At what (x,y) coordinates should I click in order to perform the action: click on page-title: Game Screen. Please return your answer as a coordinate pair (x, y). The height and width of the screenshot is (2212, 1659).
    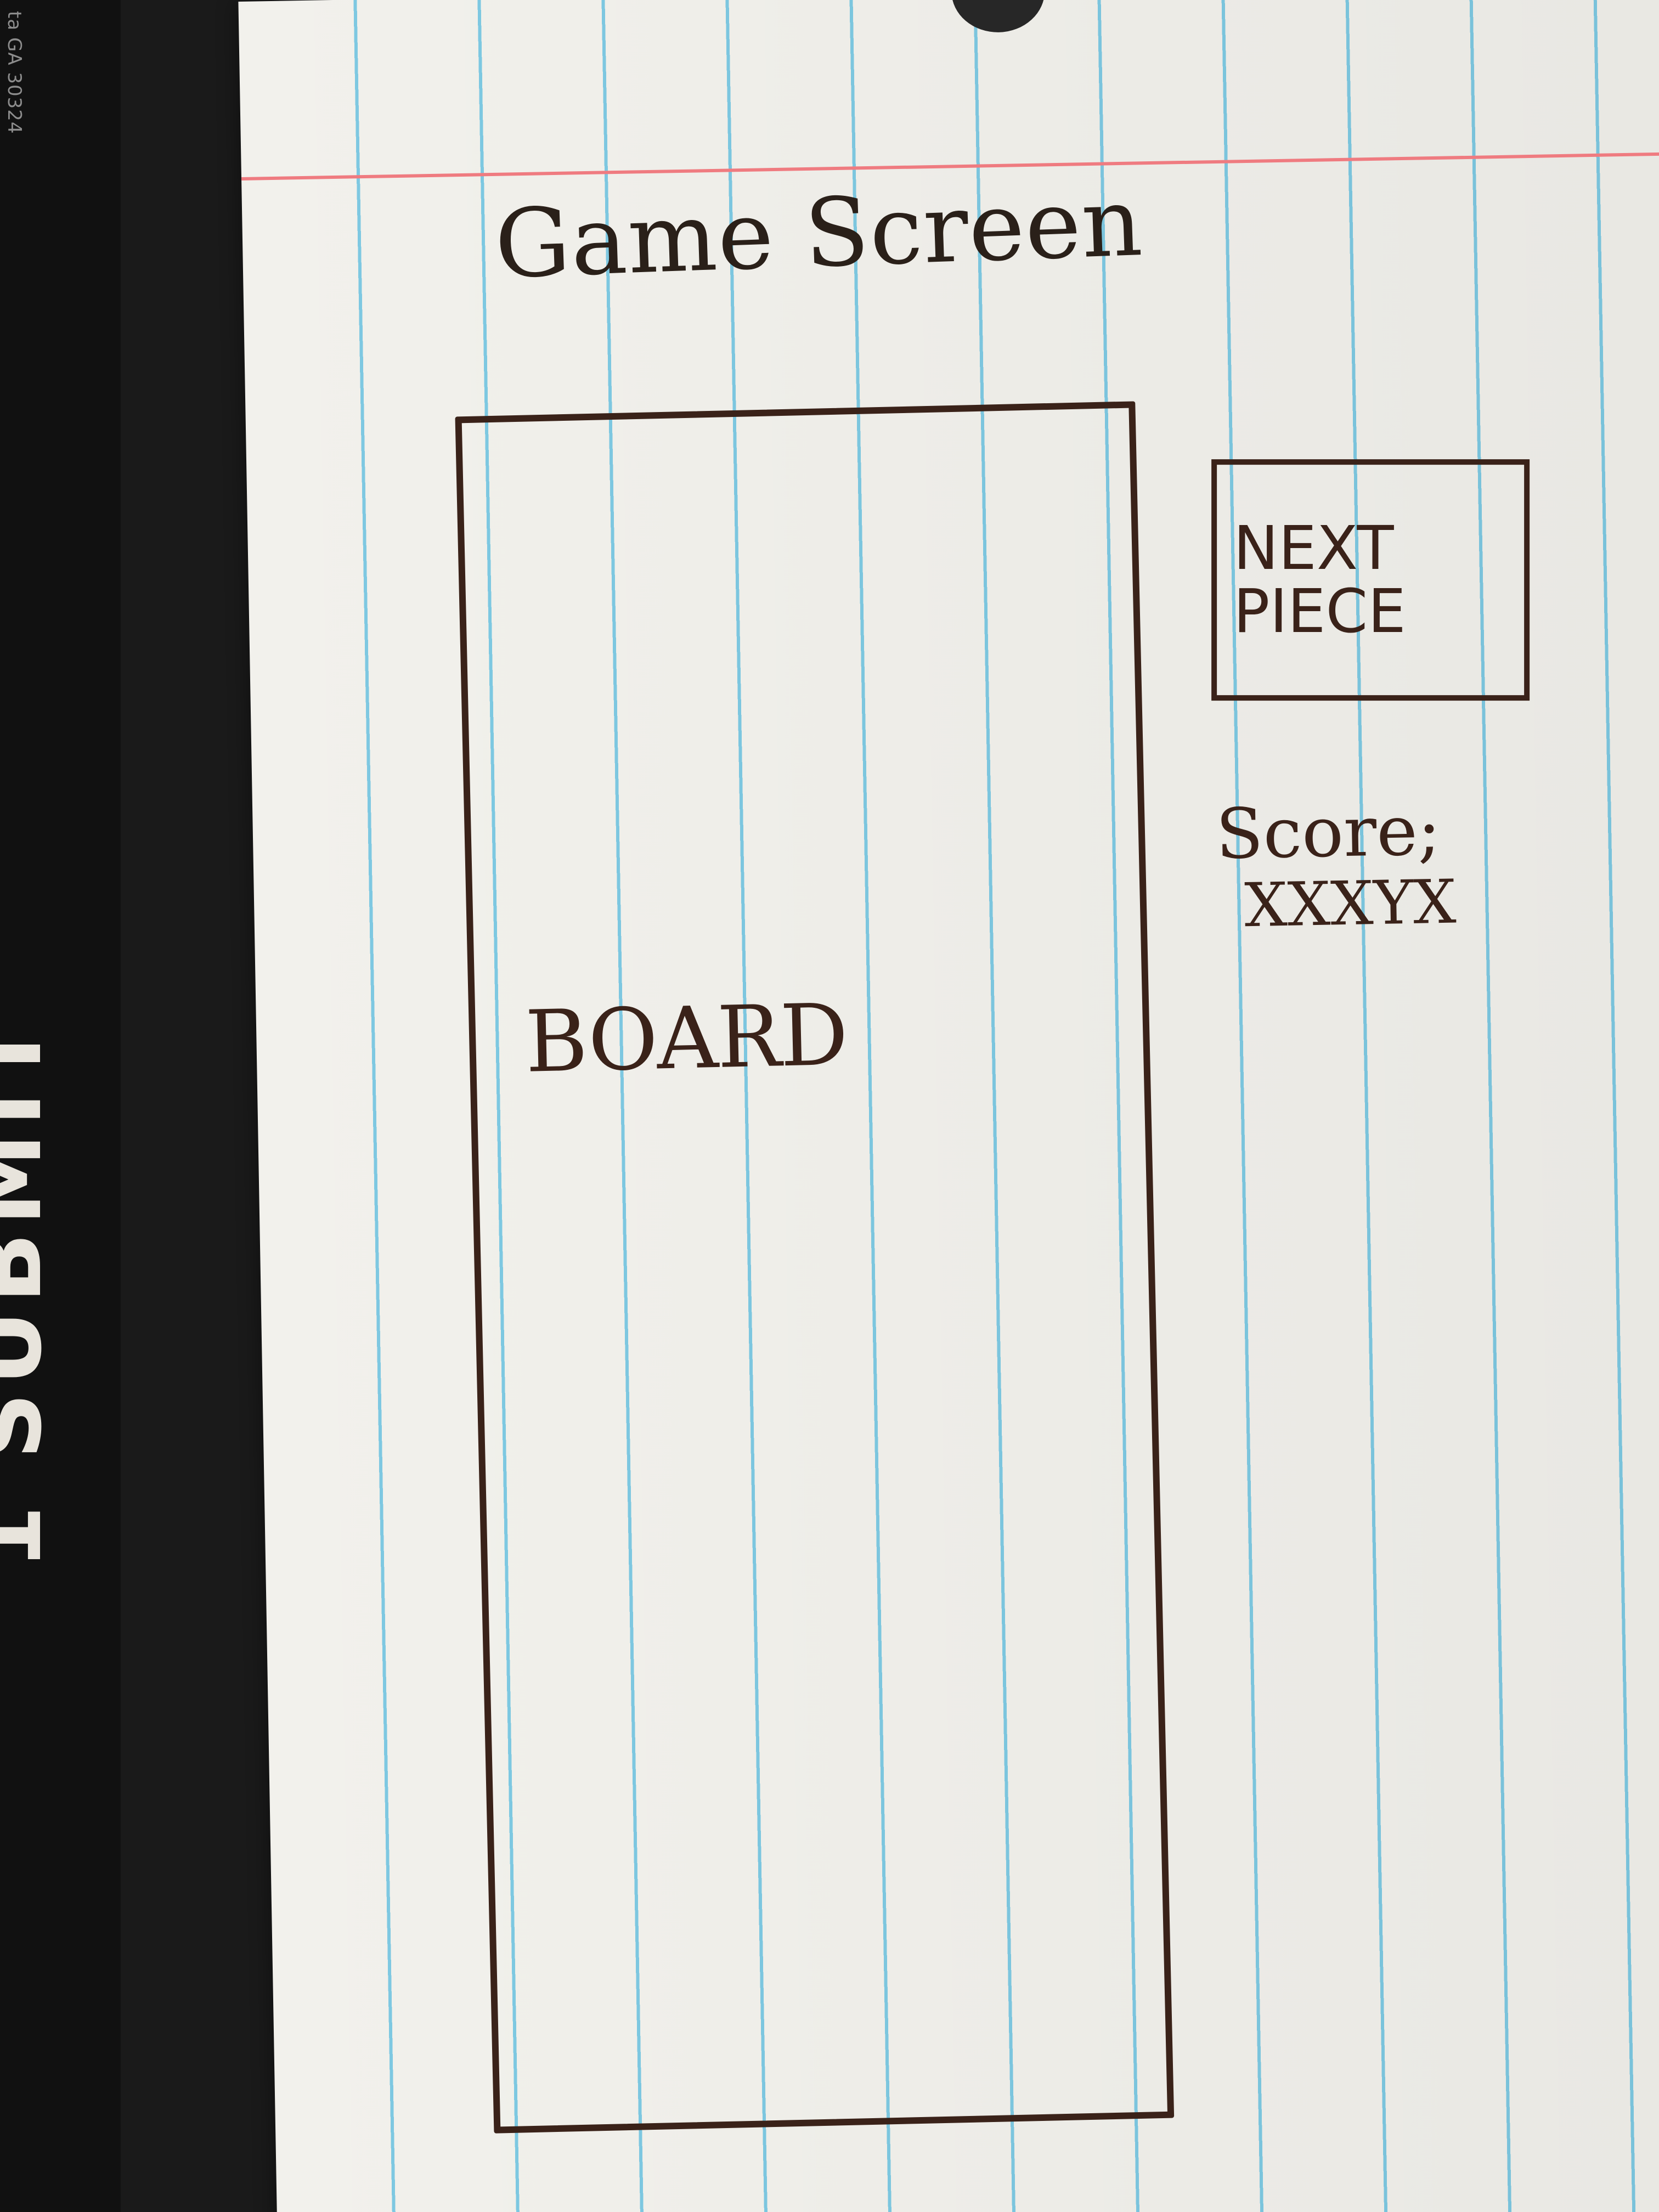
    Looking at the image, I should click on (819, 234).